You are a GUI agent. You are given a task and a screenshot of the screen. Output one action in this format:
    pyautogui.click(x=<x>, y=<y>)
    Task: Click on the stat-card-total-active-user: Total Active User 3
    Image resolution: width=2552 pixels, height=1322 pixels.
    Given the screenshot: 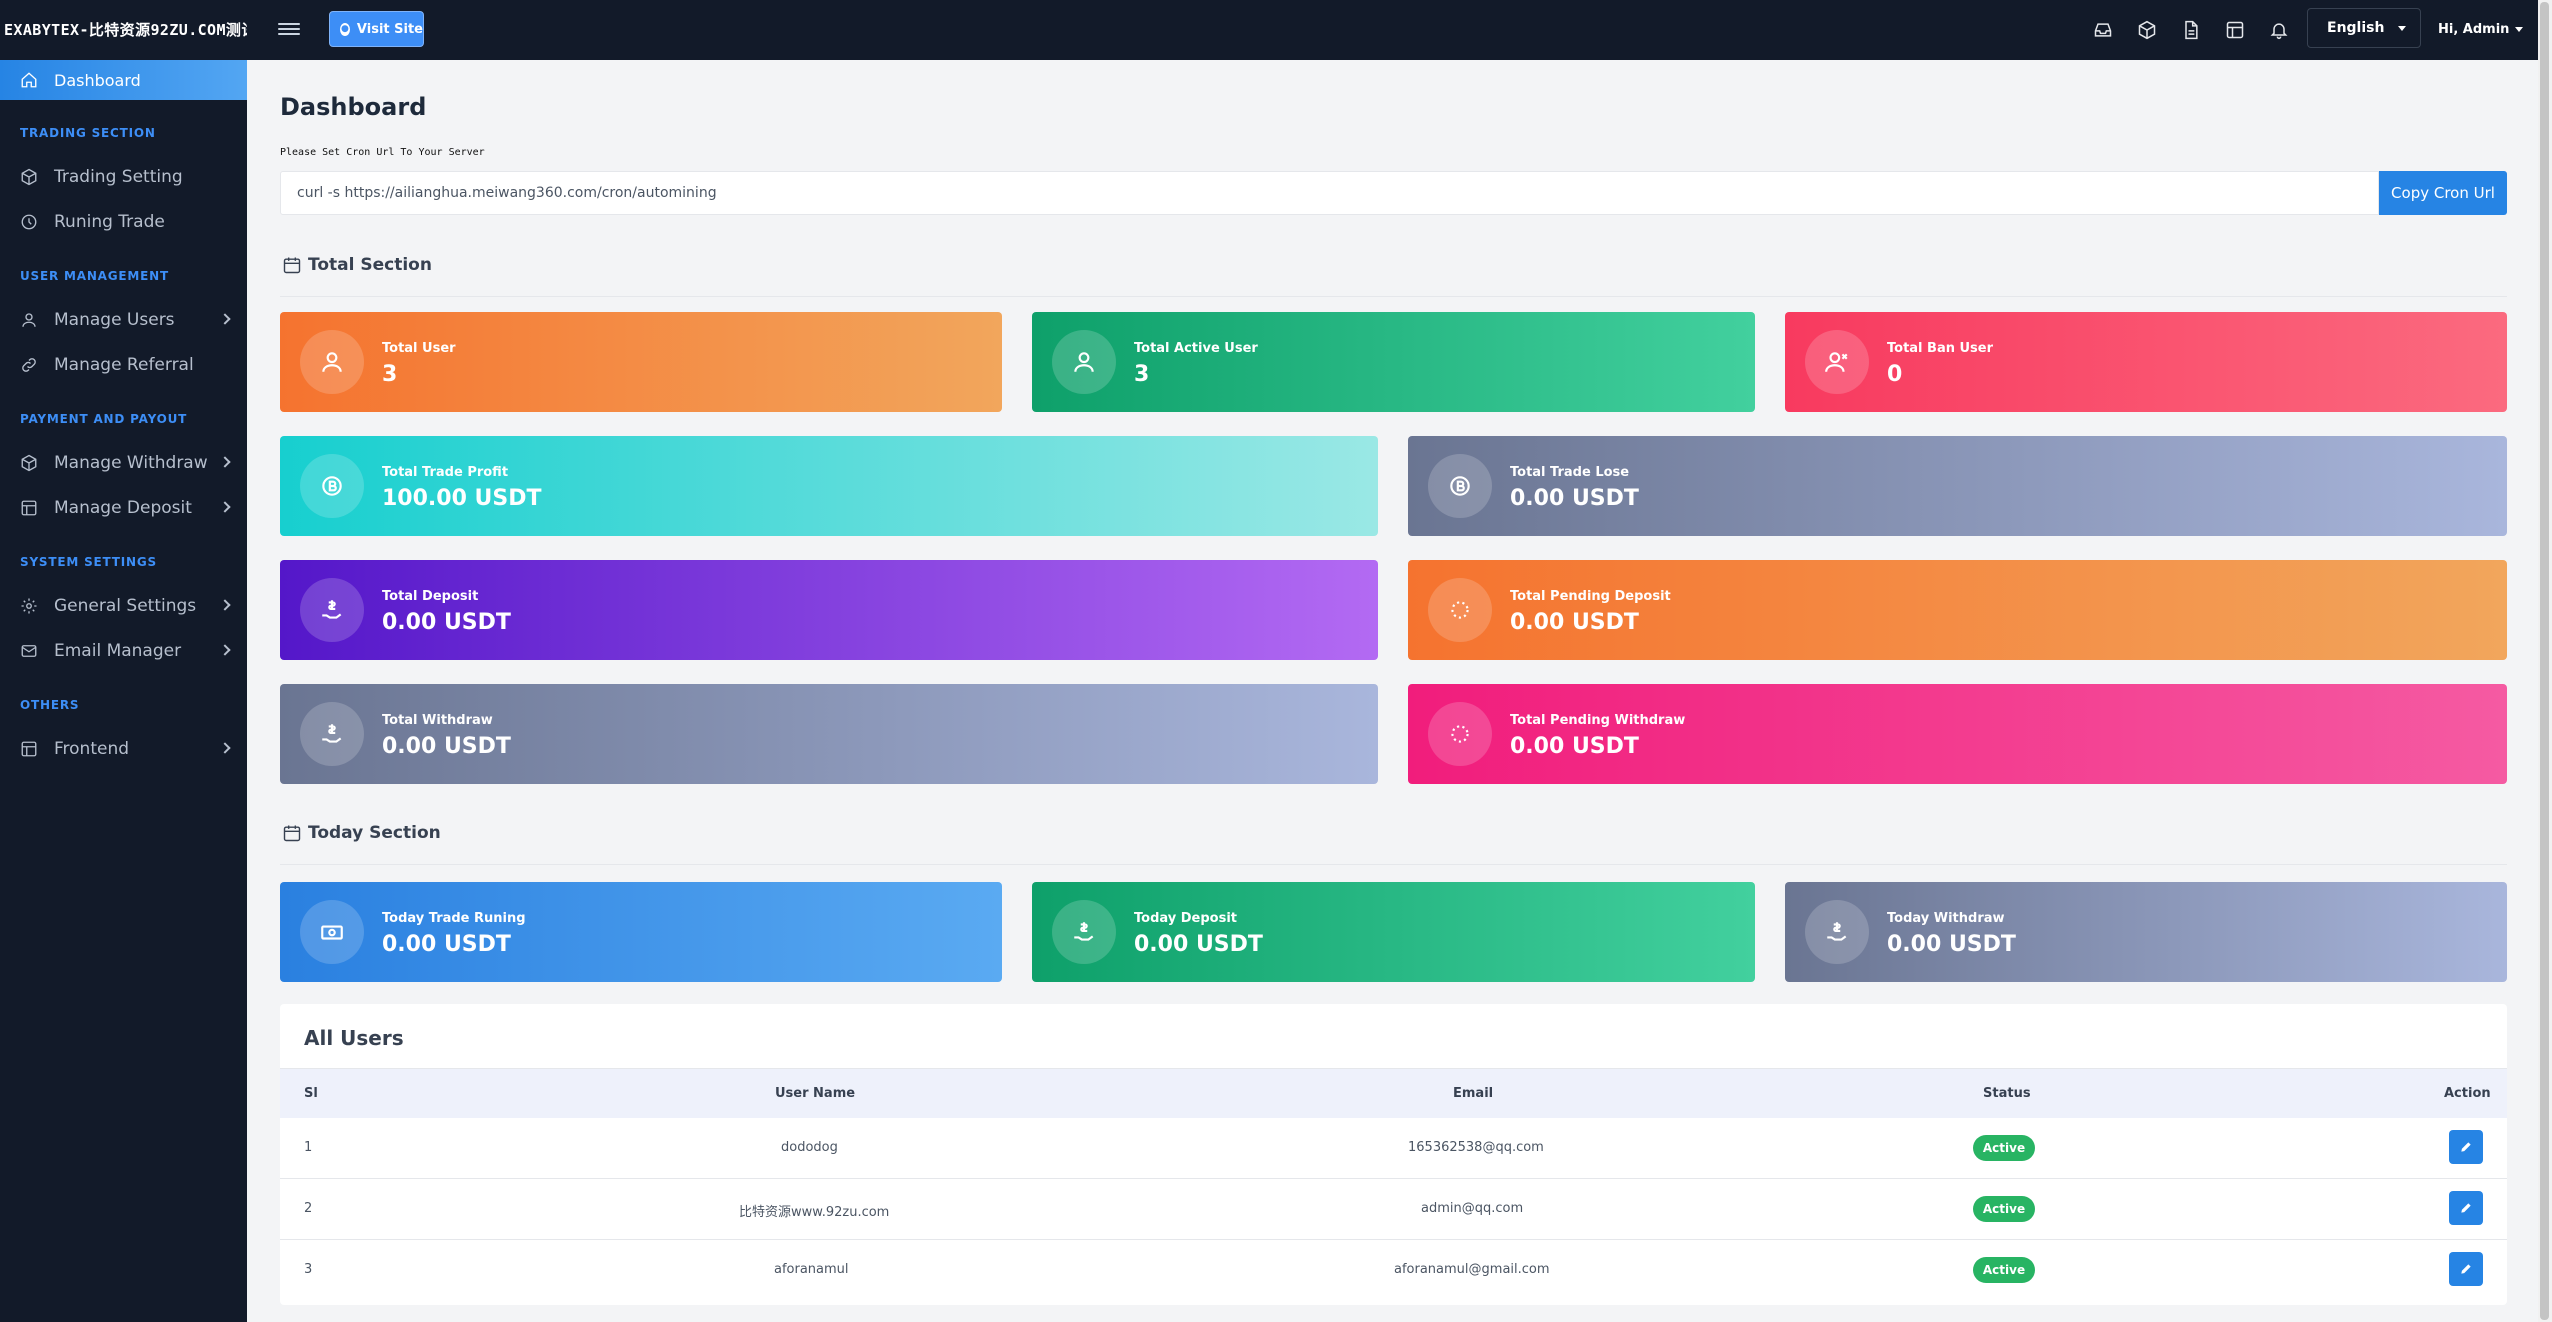 What is the action you would take?
    pyautogui.click(x=1393, y=362)
    